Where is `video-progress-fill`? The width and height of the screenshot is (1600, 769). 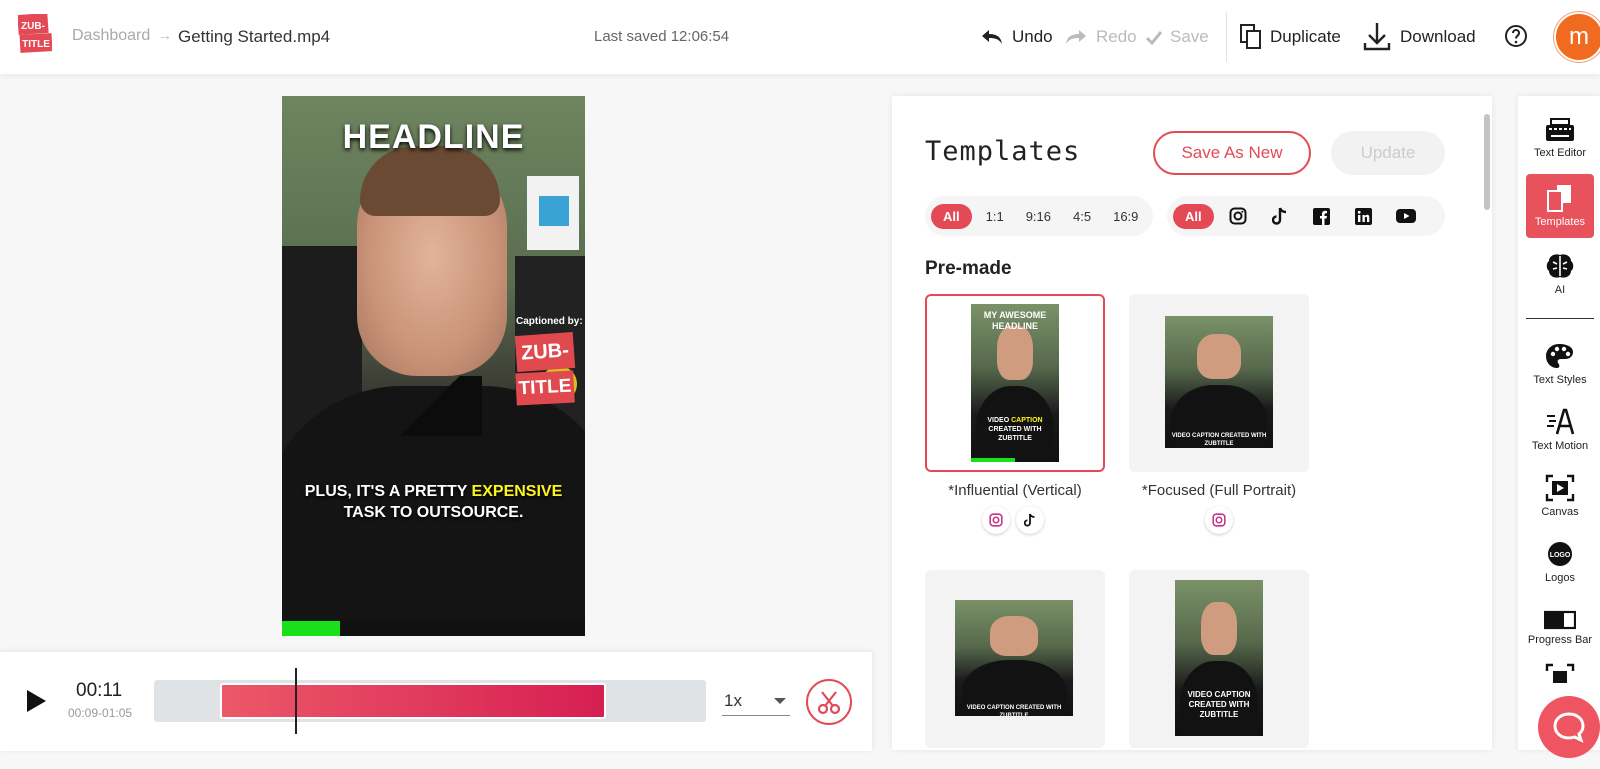 video-progress-fill is located at coordinates (311, 628).